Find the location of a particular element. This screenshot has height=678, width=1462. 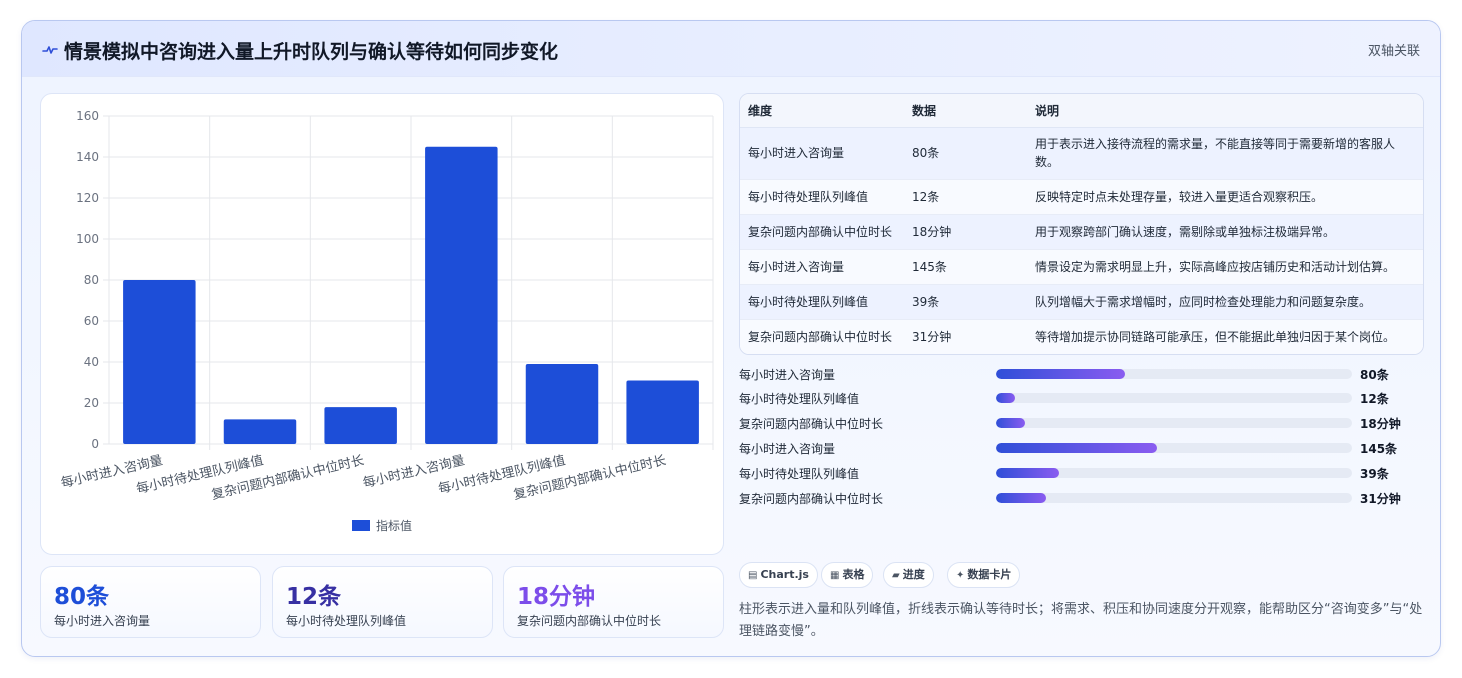

y-tick-label: 40 is located at coordinates (91, 362).